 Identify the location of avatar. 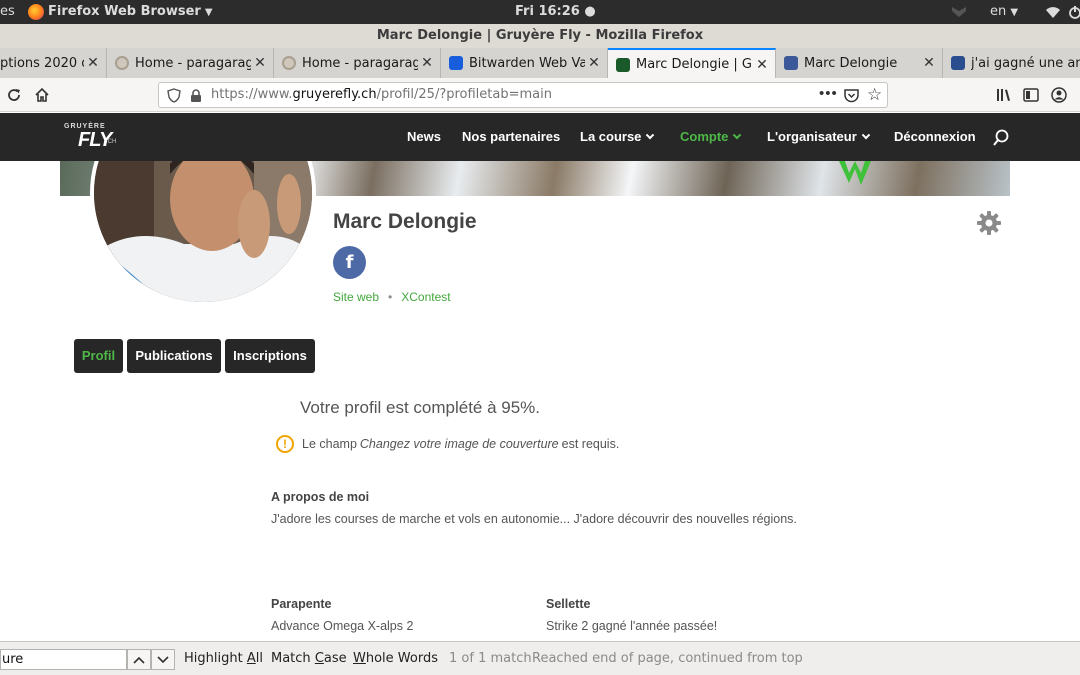
(203, 233).